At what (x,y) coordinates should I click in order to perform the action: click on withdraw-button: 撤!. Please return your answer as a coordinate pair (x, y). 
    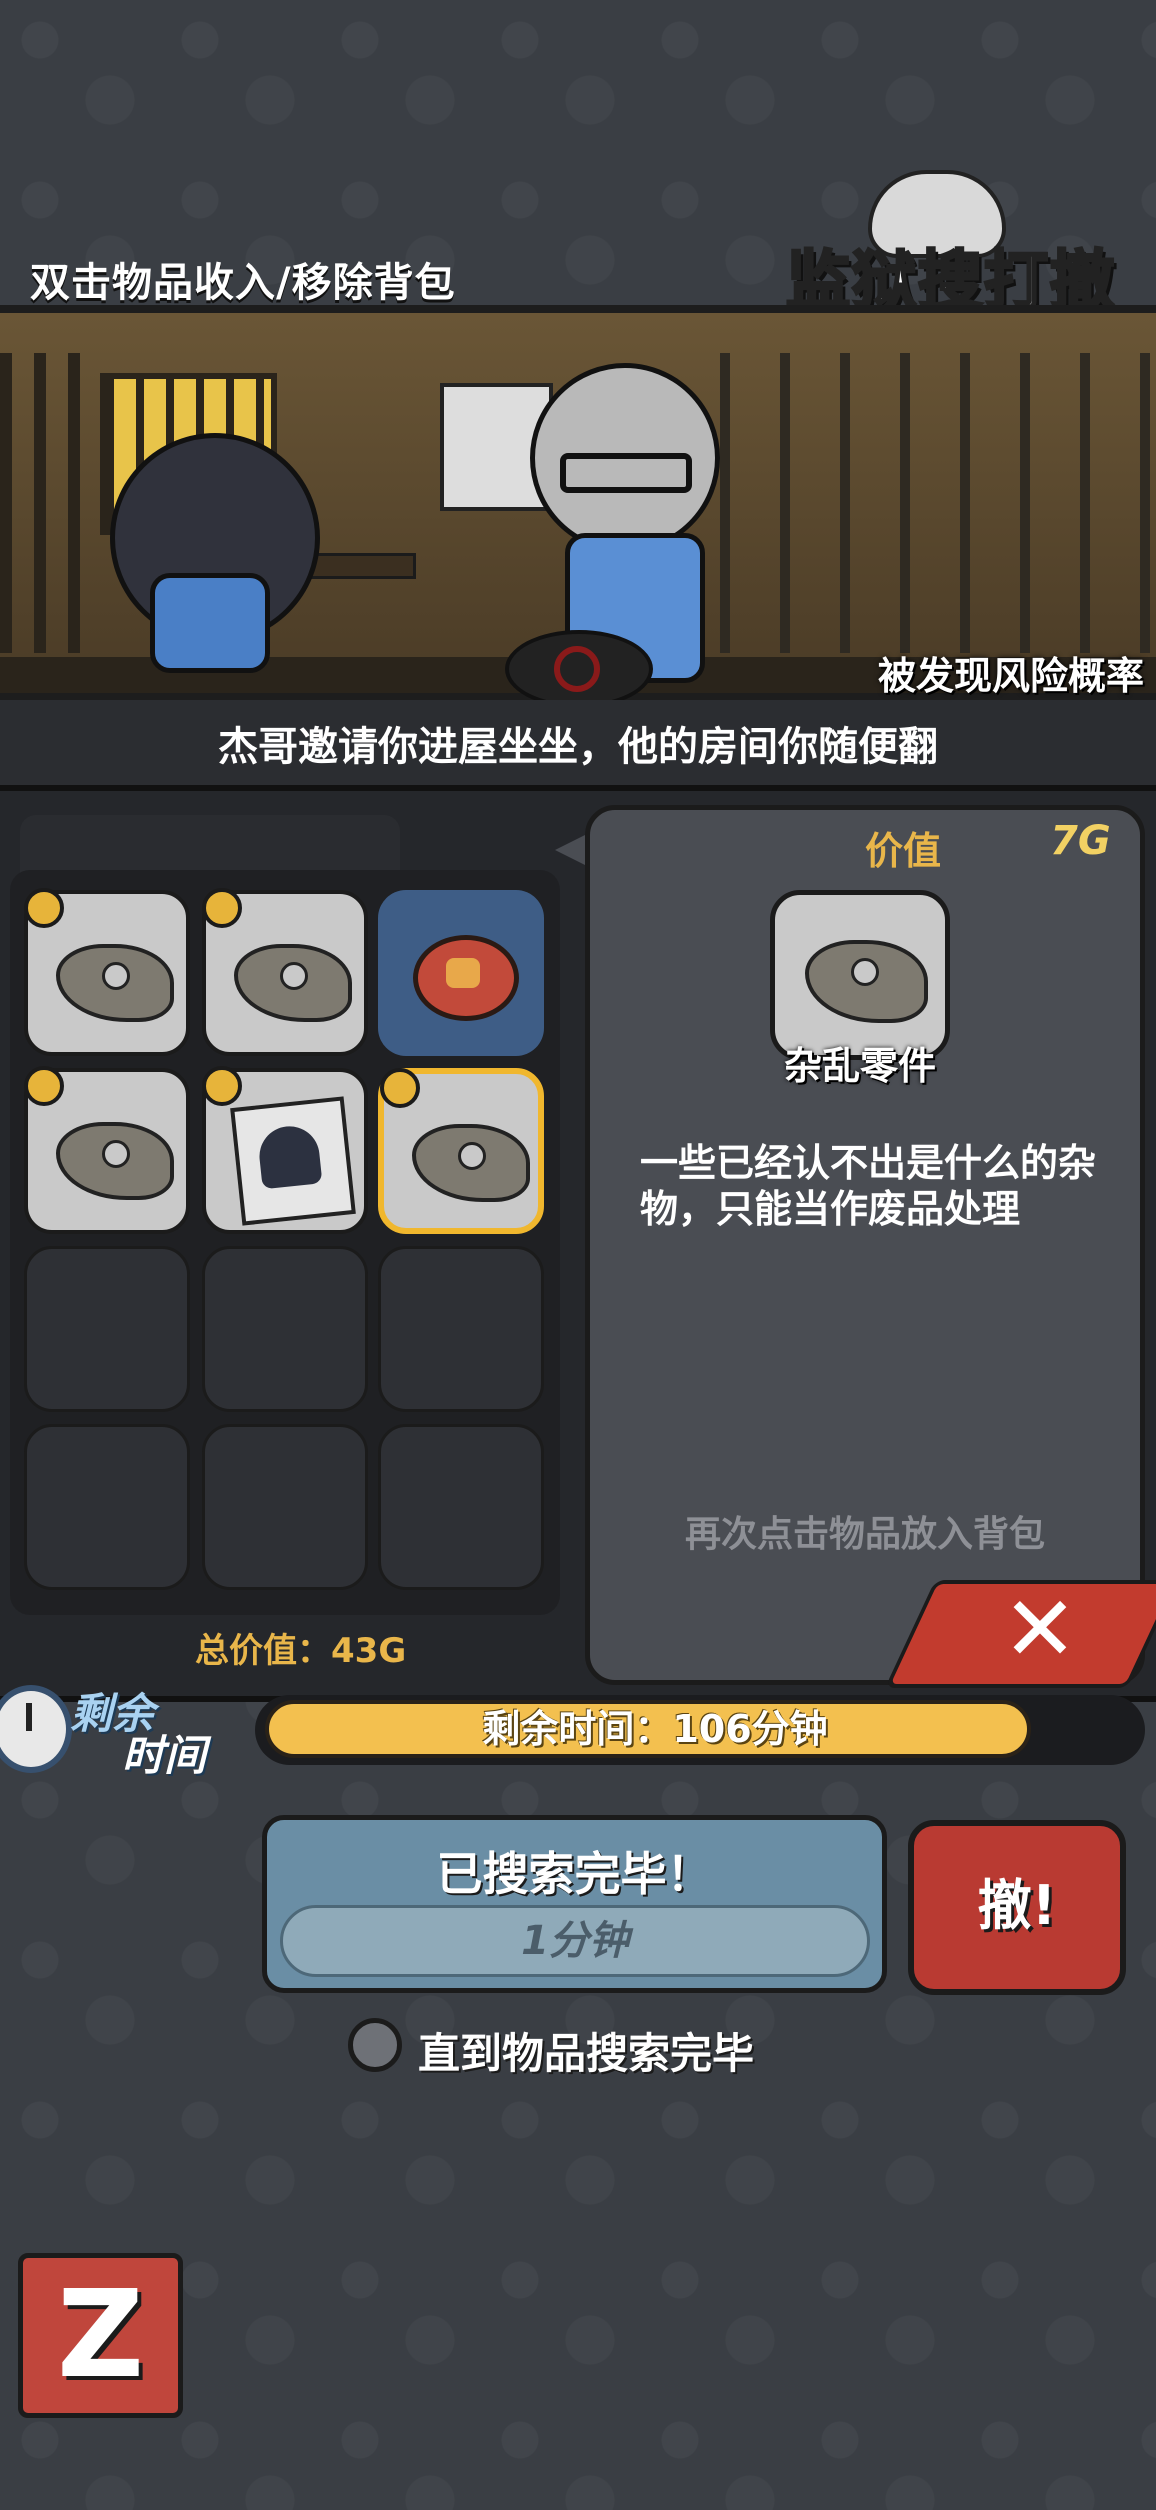
    Looking at the image, I should click on (1017, 1907).